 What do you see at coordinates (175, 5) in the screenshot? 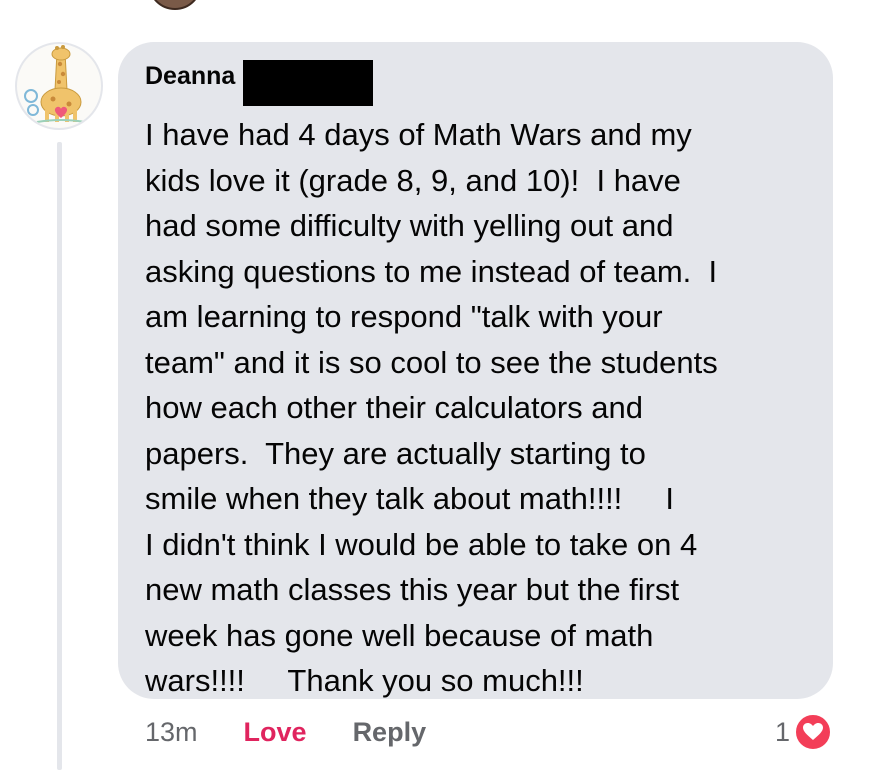
I see `previous-avatar` at bounding box center [175, 5].